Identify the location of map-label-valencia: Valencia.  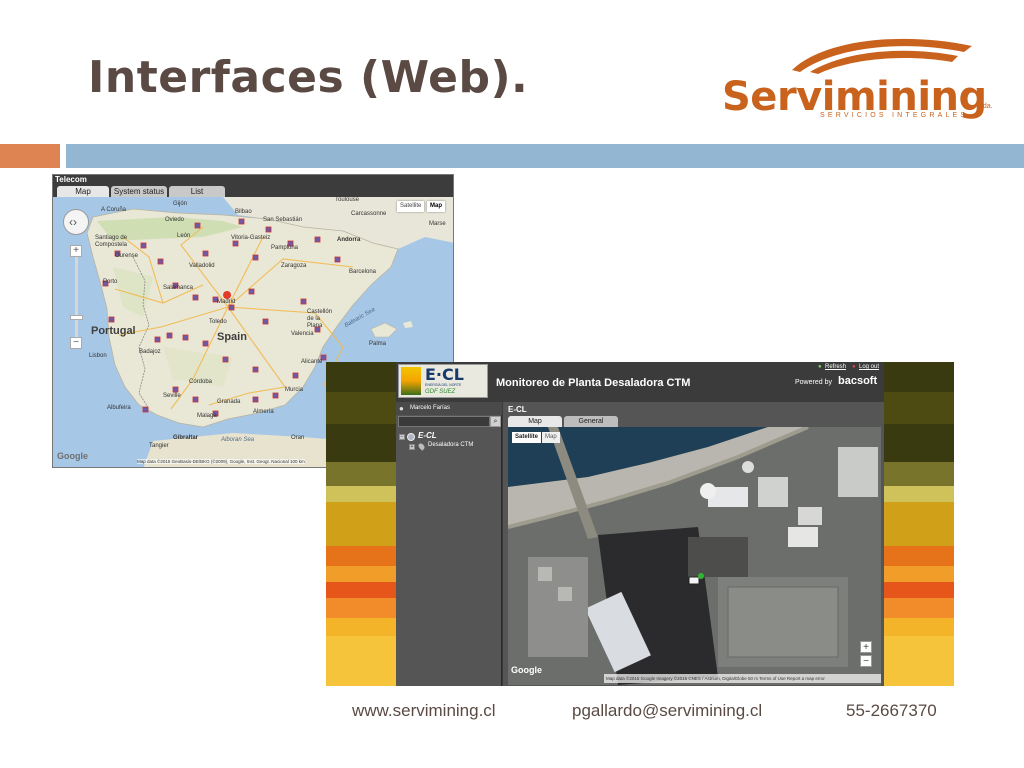
(302, 334).